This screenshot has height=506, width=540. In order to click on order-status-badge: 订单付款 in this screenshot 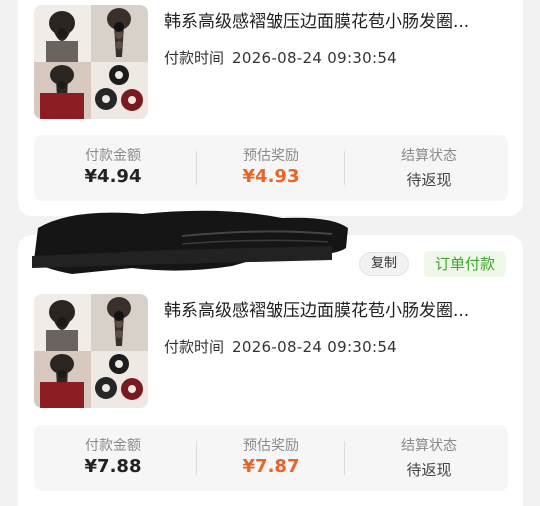, I will do `click(465, 264)`.